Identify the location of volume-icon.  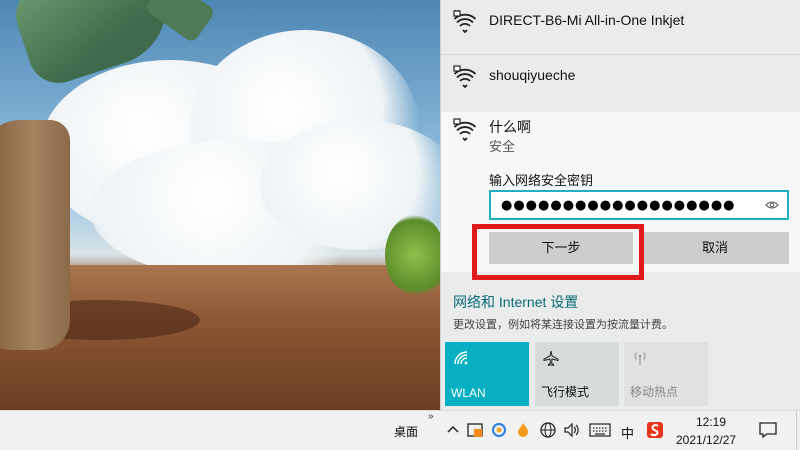
(572, 430).